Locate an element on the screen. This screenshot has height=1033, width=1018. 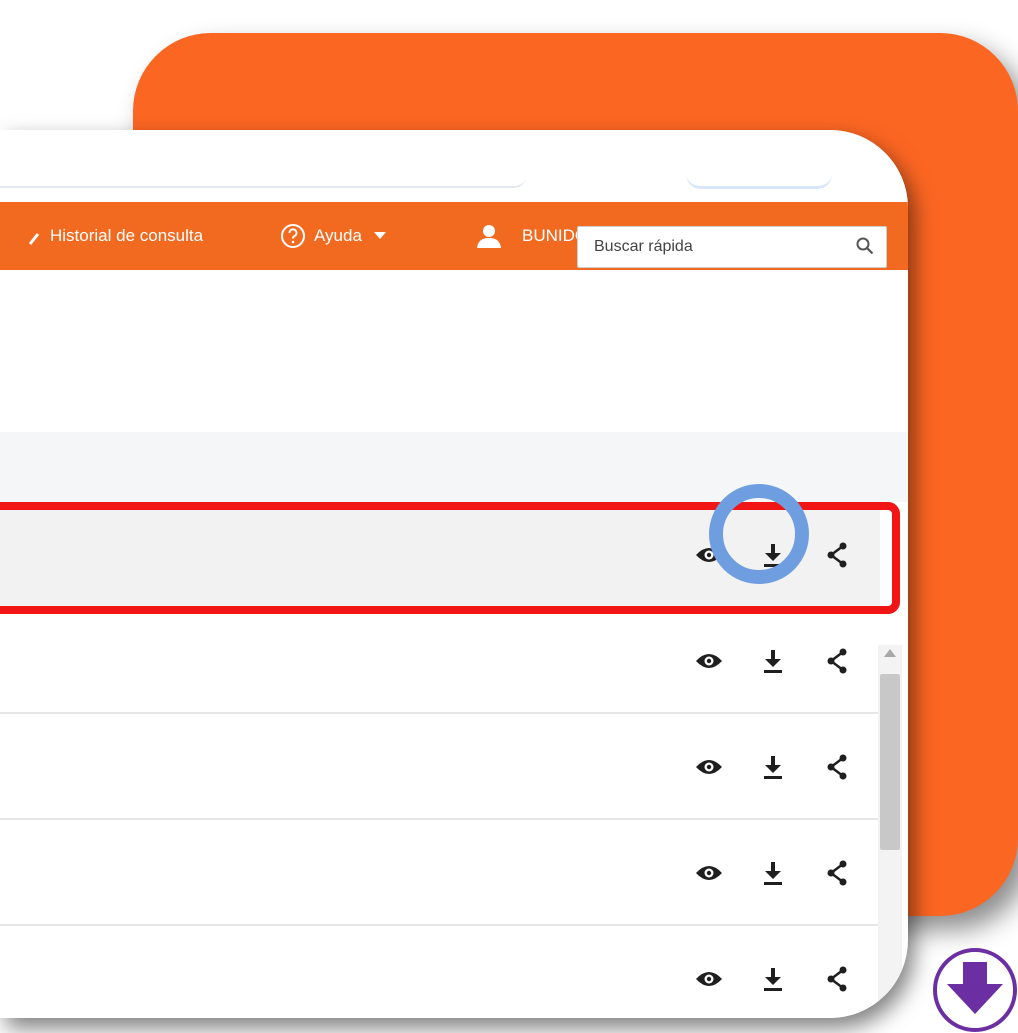
top-search-field is located at coordinates (263, 180).